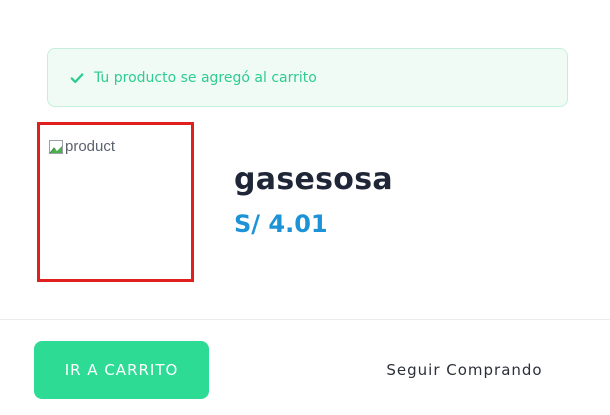  What do you see at coordinates (121, 370) in the screenshot?
I see `go-to-cart-button: IR A CARRITO` at bounding box center [121, 370].